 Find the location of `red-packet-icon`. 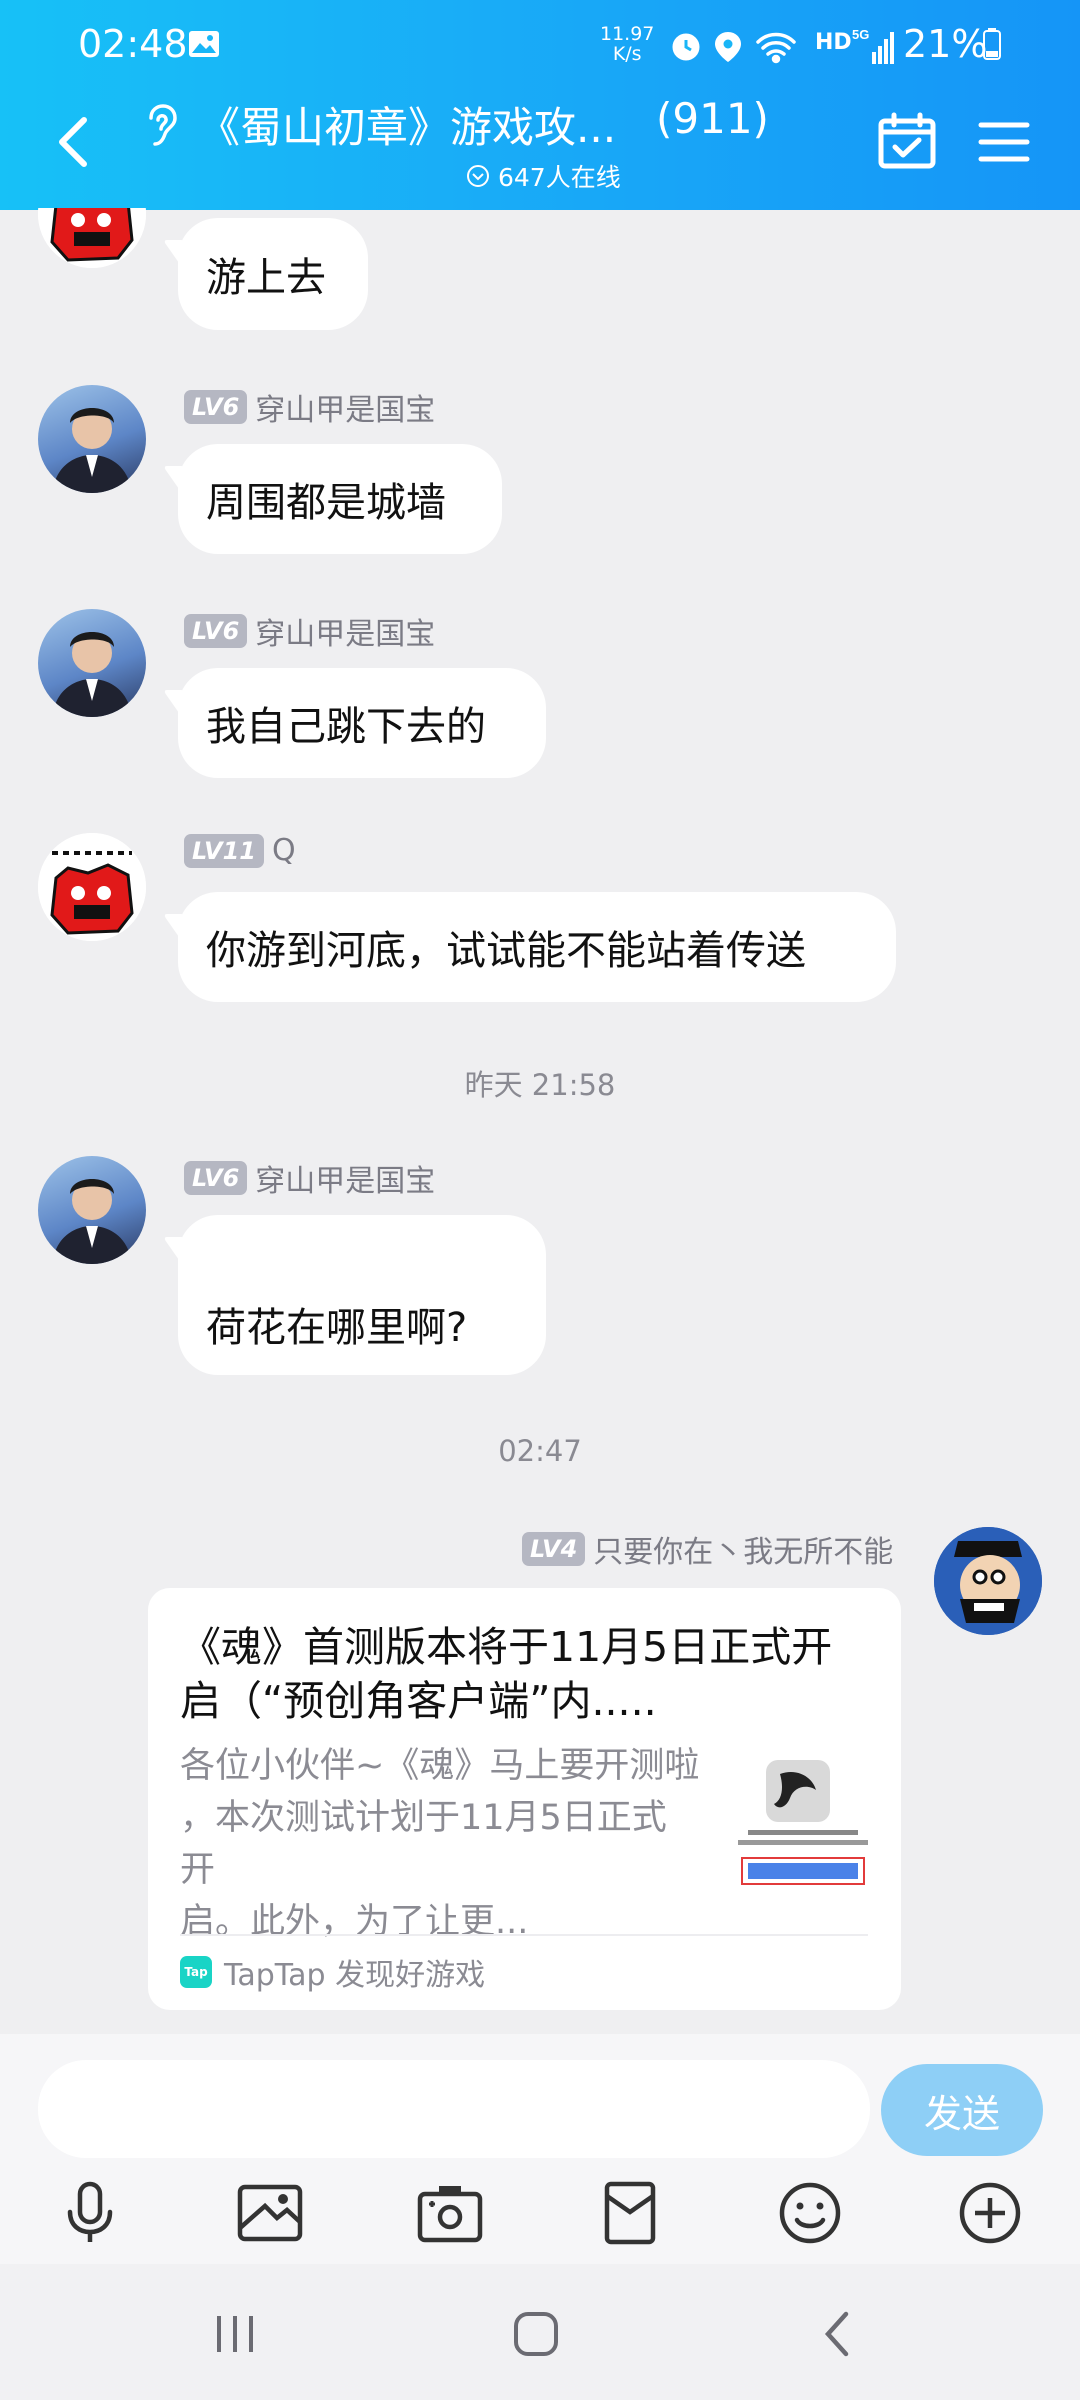

red-packet-icon is located at coordinates (630, 2213).